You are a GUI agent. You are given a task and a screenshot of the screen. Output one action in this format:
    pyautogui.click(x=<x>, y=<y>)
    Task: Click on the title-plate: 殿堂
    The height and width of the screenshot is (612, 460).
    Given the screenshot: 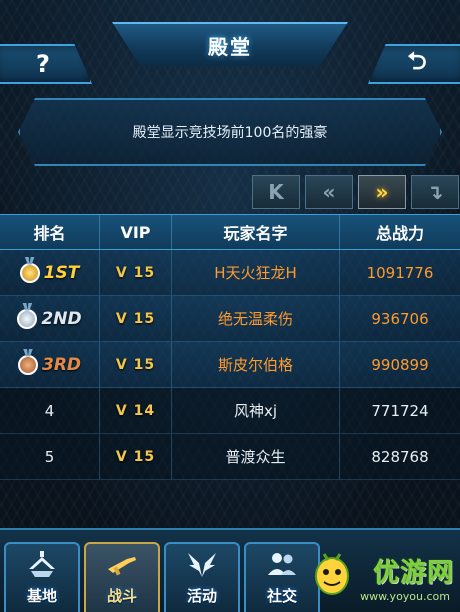 What is the action you would take?
    pyautogui.click(x=230, y=44)
    